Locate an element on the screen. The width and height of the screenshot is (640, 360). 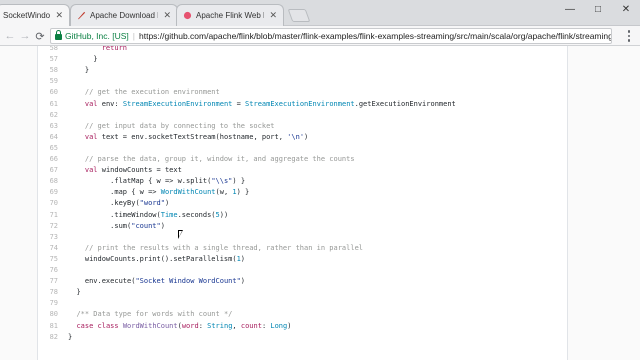
line-number: 82 is located at coordinates (48, 337).